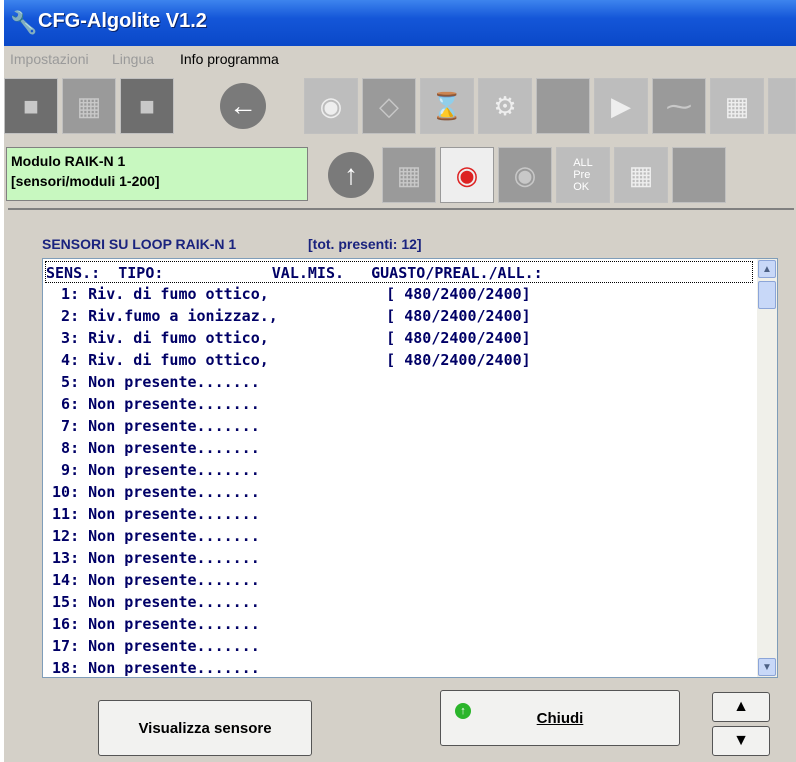  I want to click on network-icon: ▦, so click(737, 106).